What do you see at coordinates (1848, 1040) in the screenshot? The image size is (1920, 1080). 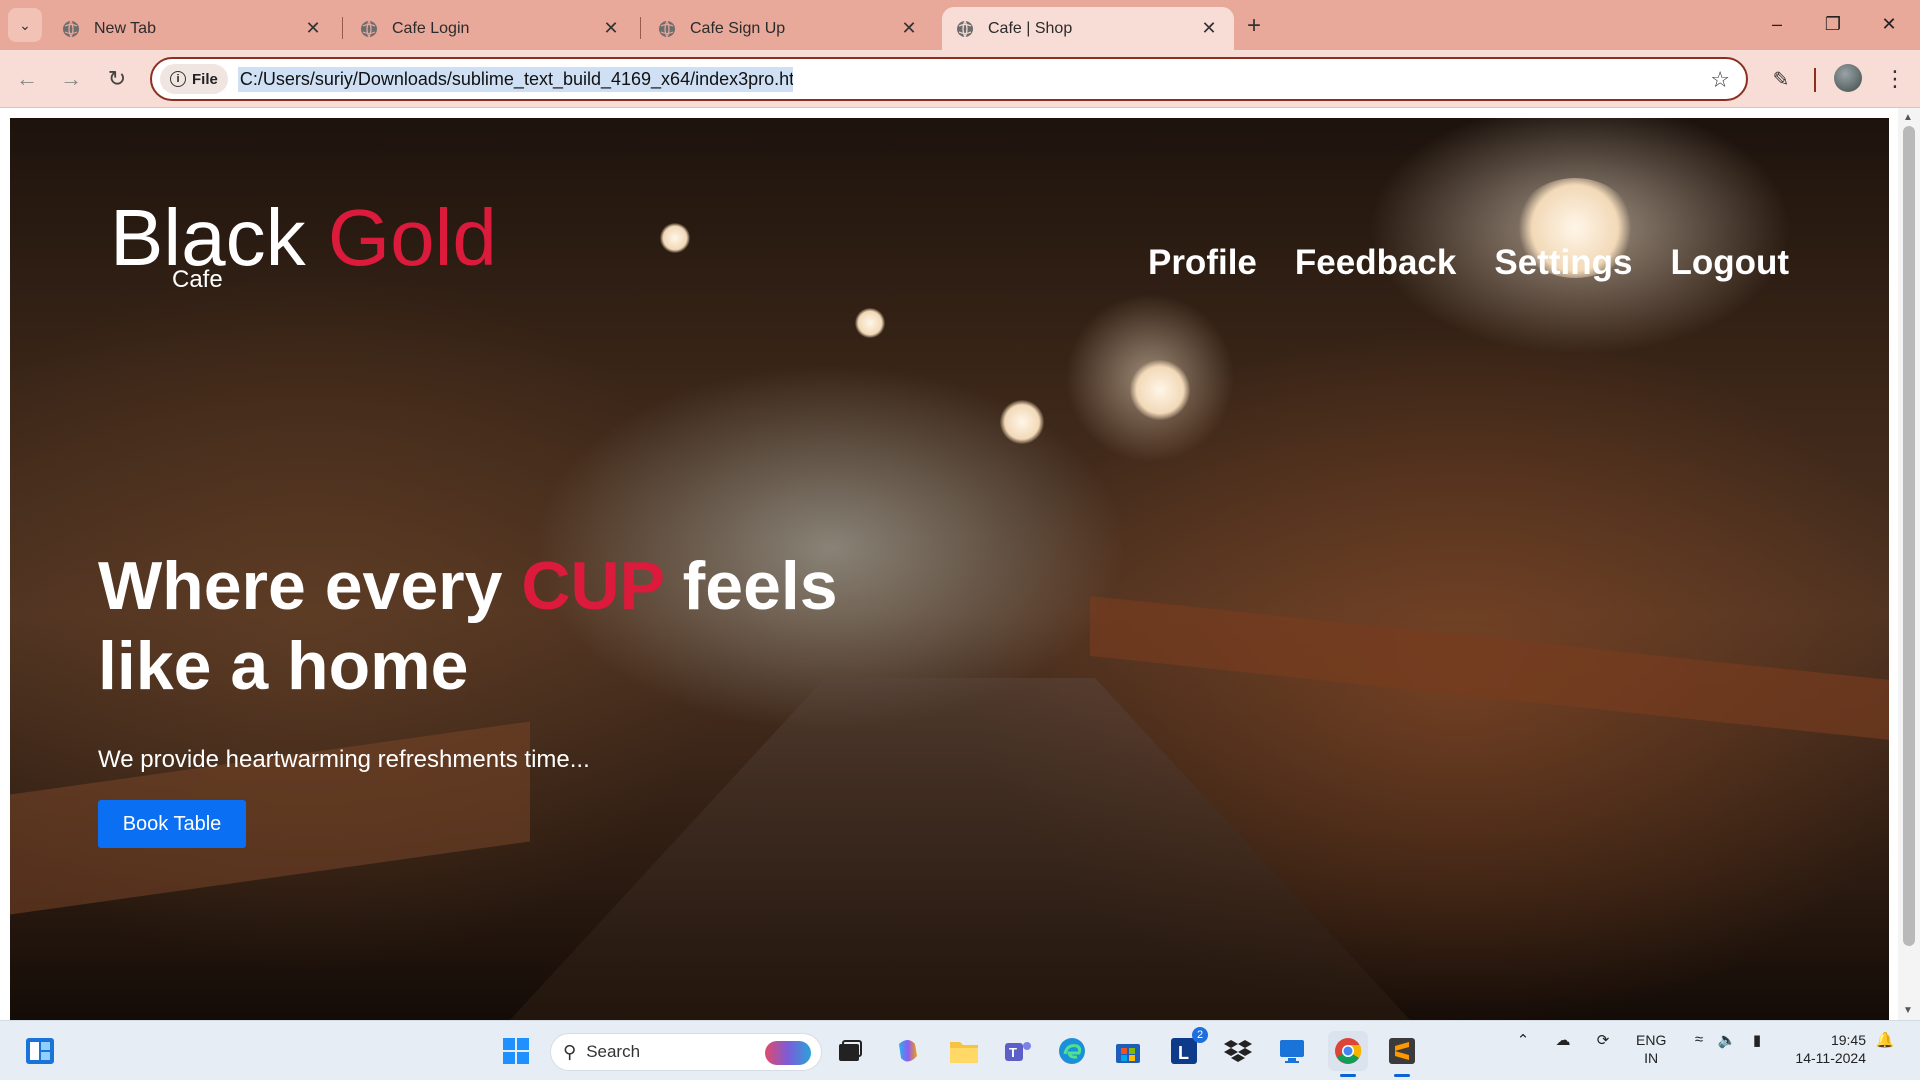 I see `clock-time: 19:45` at bounding box center [1848, 1040].